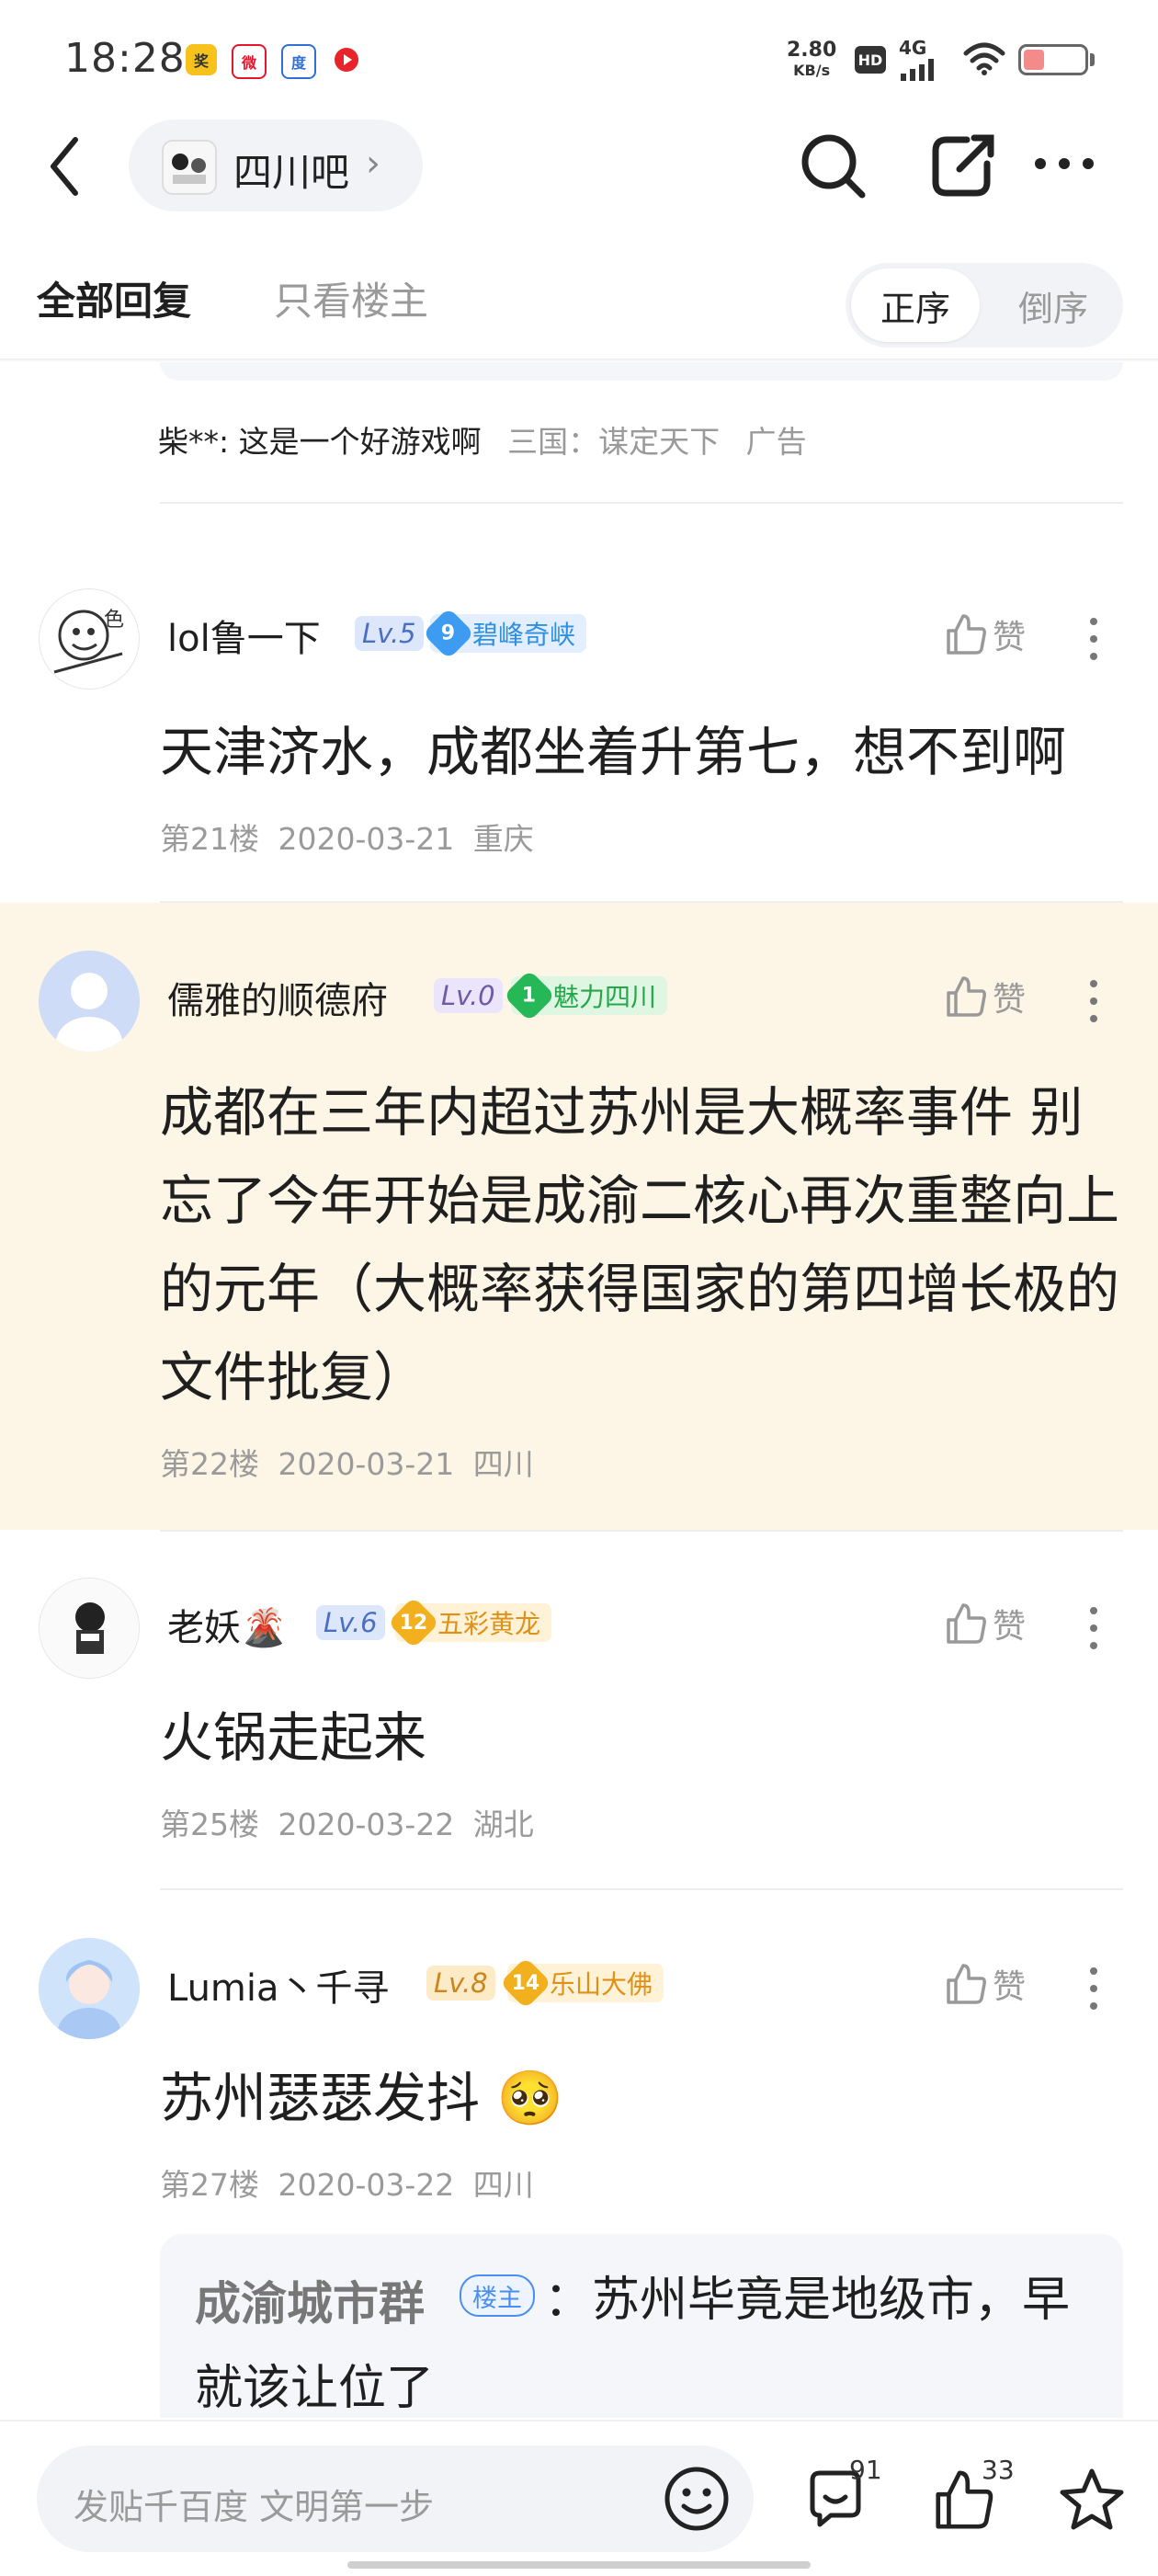  What do you see at coordinates (125, 58) in the screenshot?
I see `status-time: 18:28` at bounding box center [125, 58].